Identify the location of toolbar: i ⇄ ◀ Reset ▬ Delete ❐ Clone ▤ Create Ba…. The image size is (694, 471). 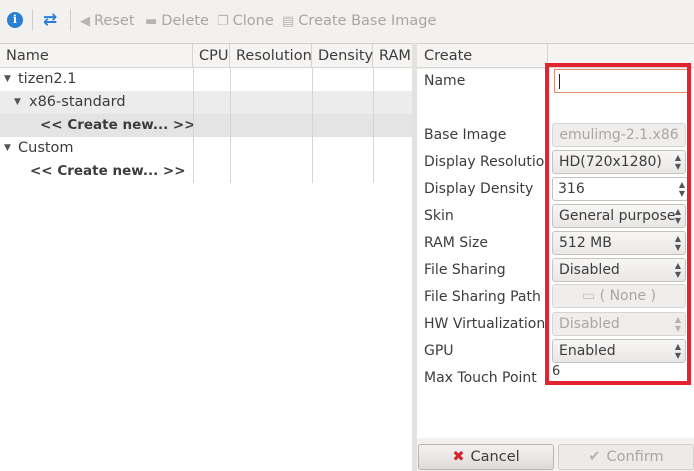
(347, 21).